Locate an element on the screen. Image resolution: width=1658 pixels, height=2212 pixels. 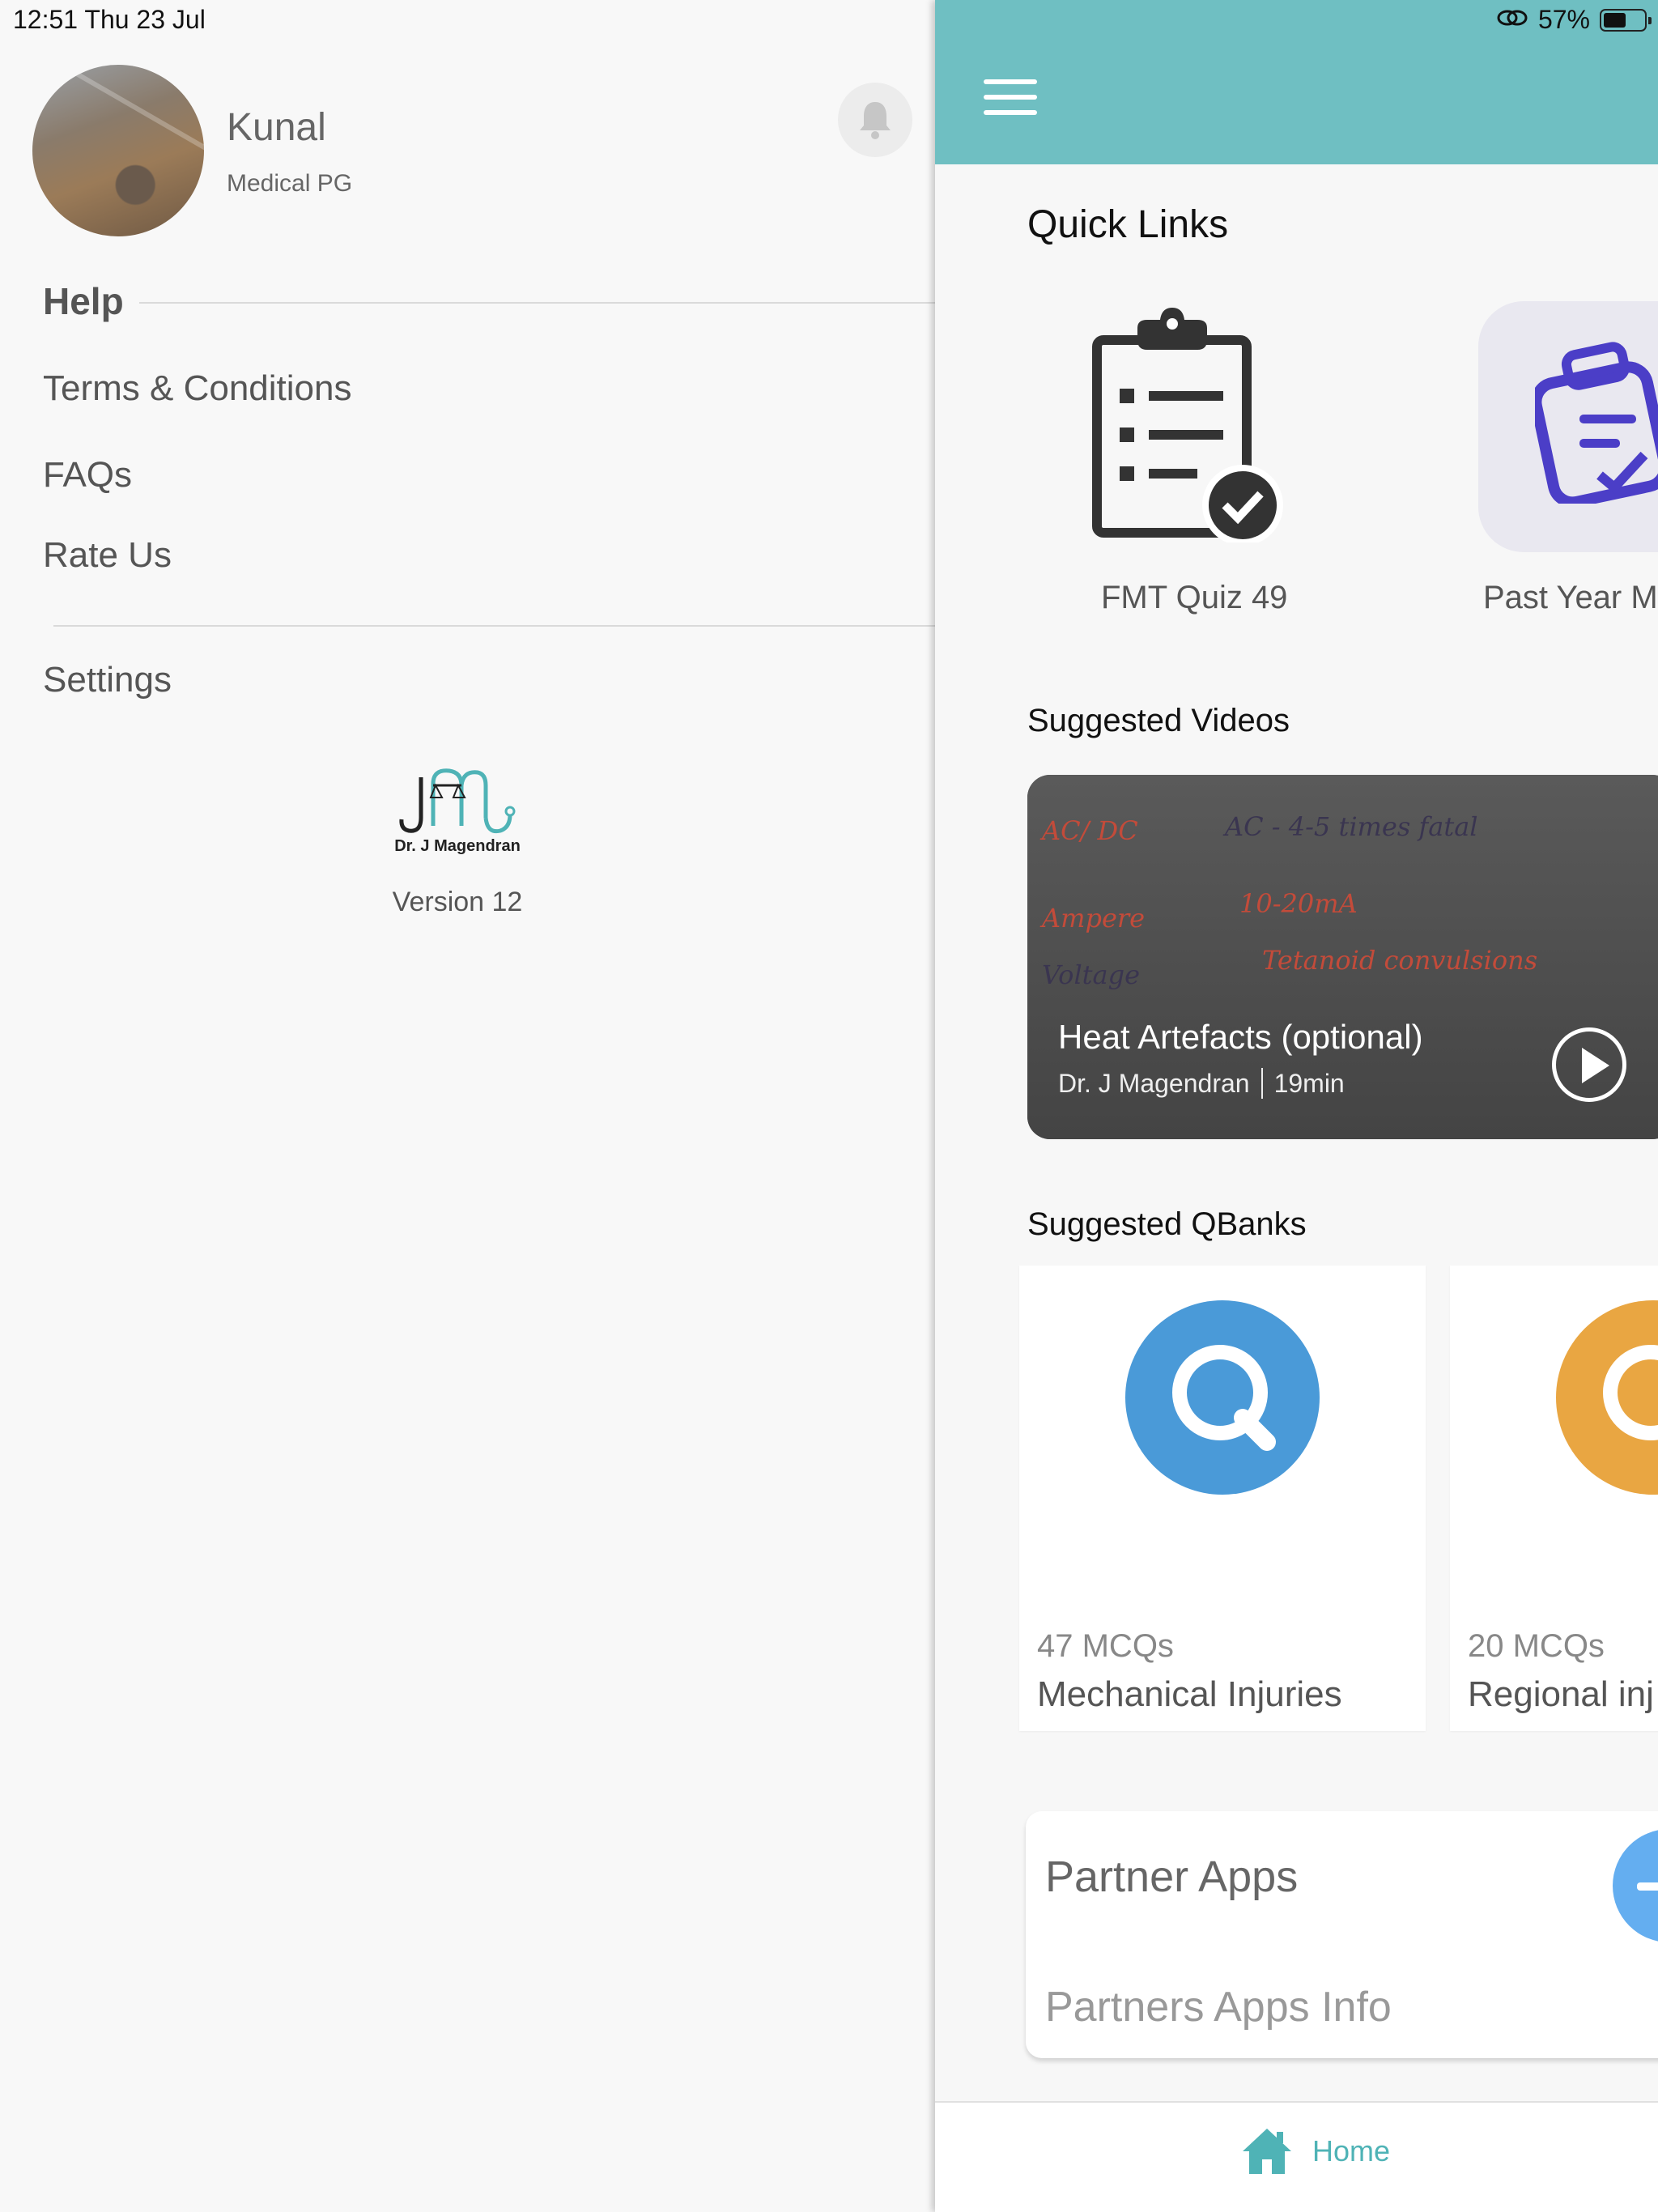
bell-icon is located at coordinates (875, 121).